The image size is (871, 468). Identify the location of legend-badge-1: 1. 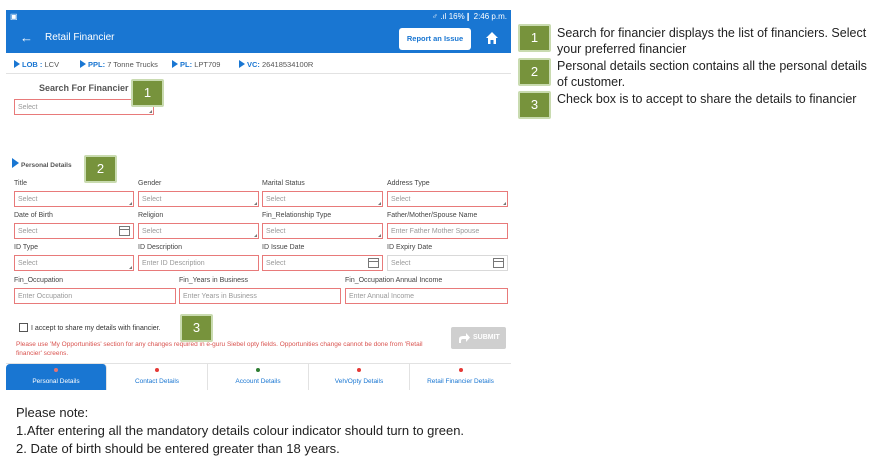
(534, 38).